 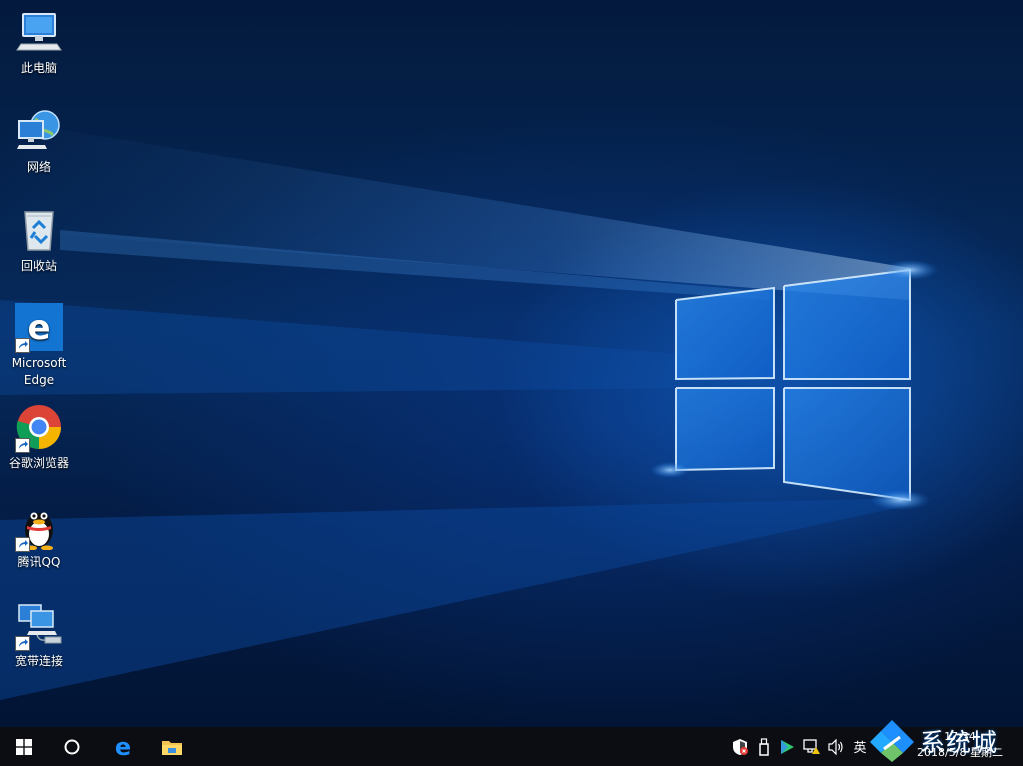 I want to click on start-button, so click(x=24, y=746).